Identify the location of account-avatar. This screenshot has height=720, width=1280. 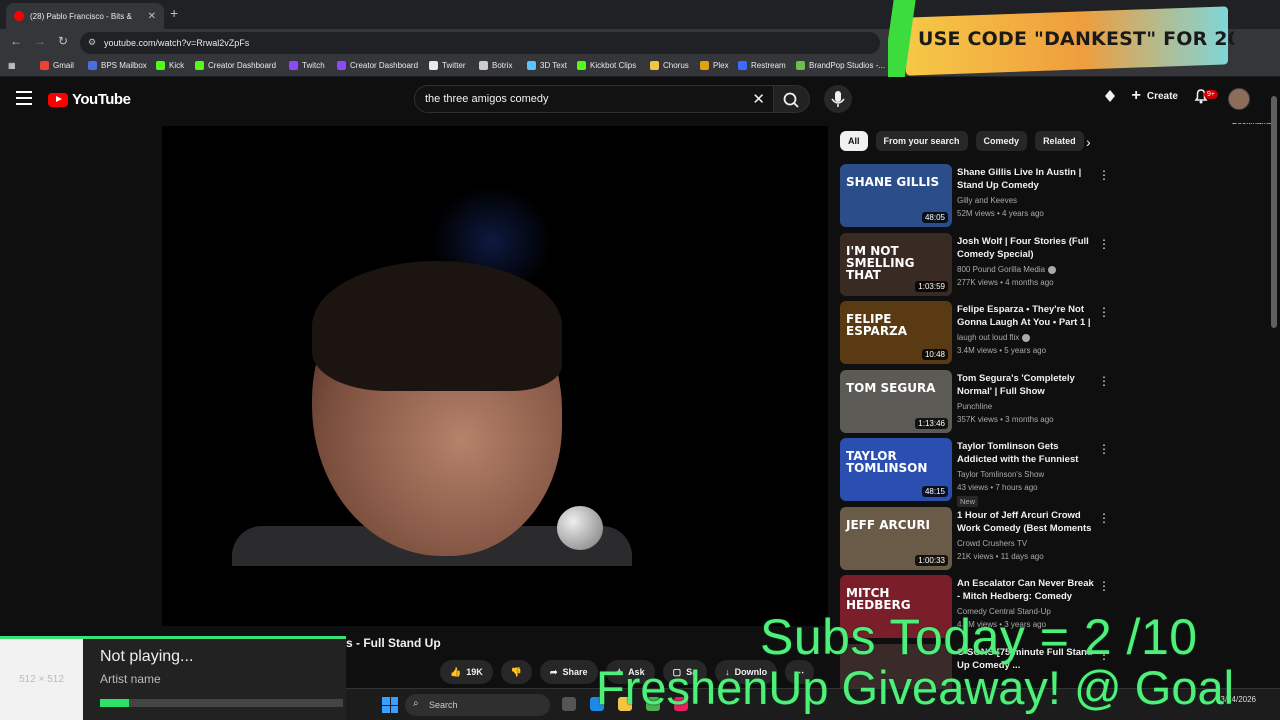
(1239, 99).